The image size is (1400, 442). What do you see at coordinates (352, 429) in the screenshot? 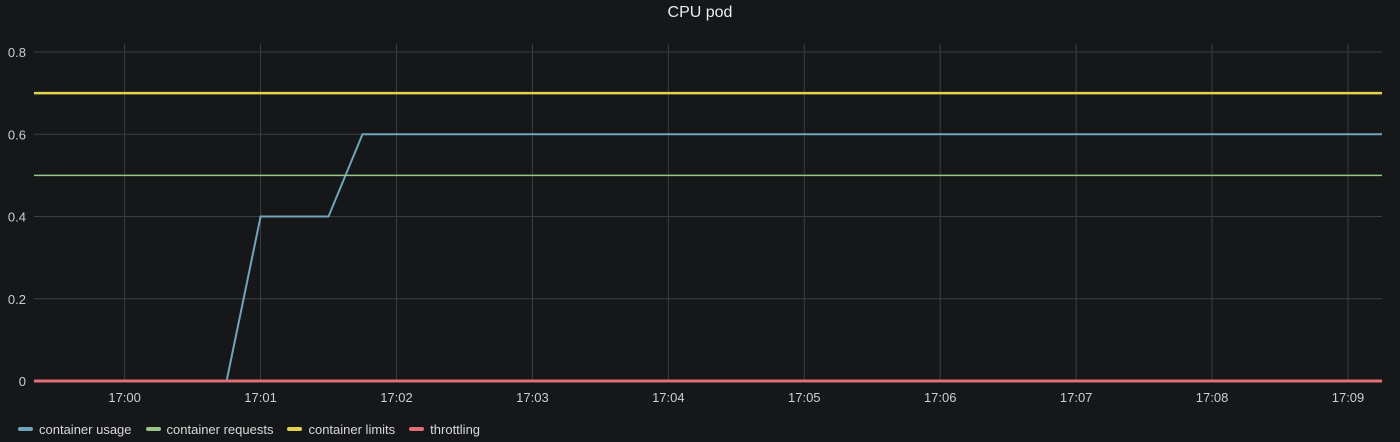
I see `legend-label: container limits` at bounding box center [352, 429].